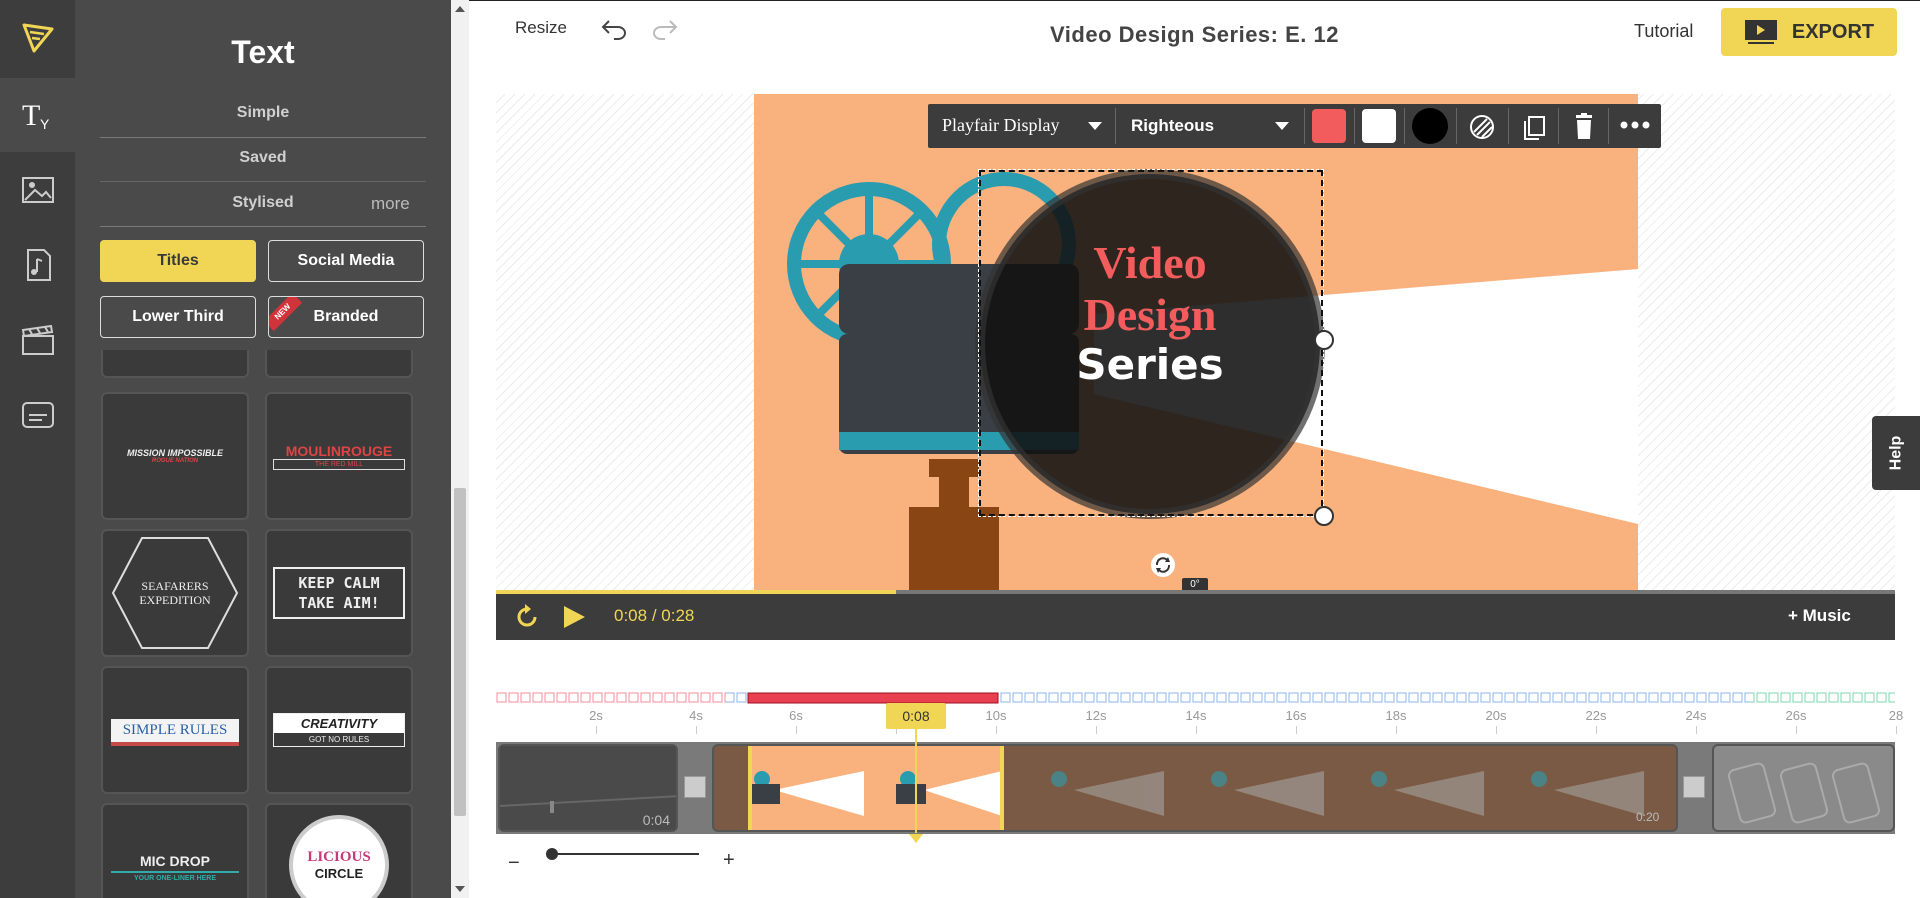  Describe the element at coordinates (460, 652) in the screenshot. I see `panel-scroll-thumb` at that location.